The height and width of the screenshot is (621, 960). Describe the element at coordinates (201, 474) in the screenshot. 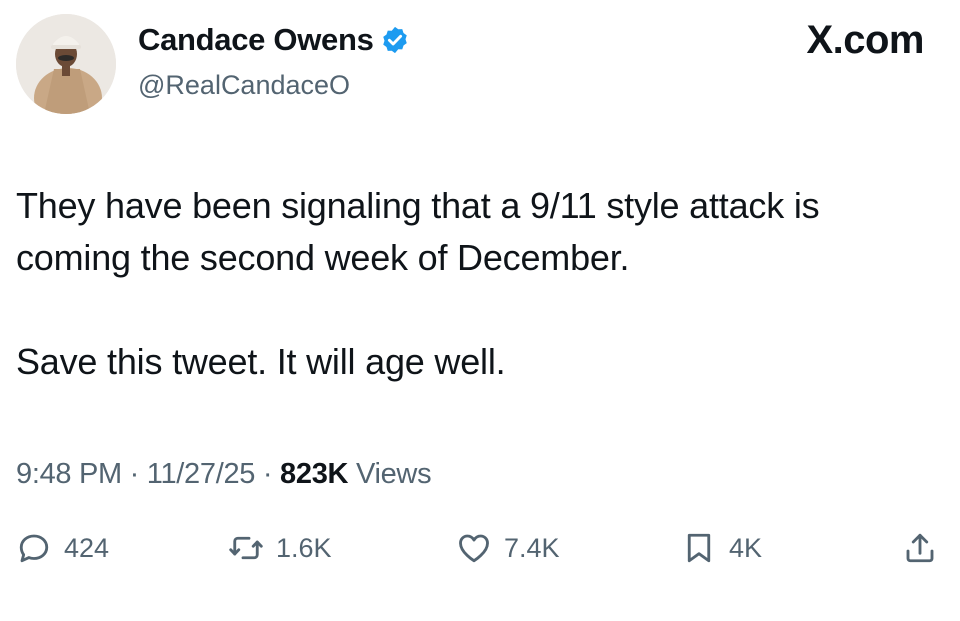

I see `tweet-date: 11/27/25` at that location.